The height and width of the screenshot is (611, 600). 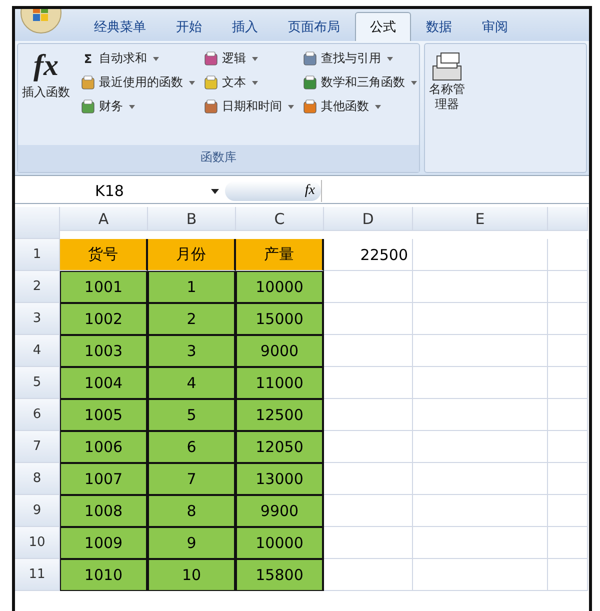 I want to click on table-cell: 月份, so click(x=192, y=255).